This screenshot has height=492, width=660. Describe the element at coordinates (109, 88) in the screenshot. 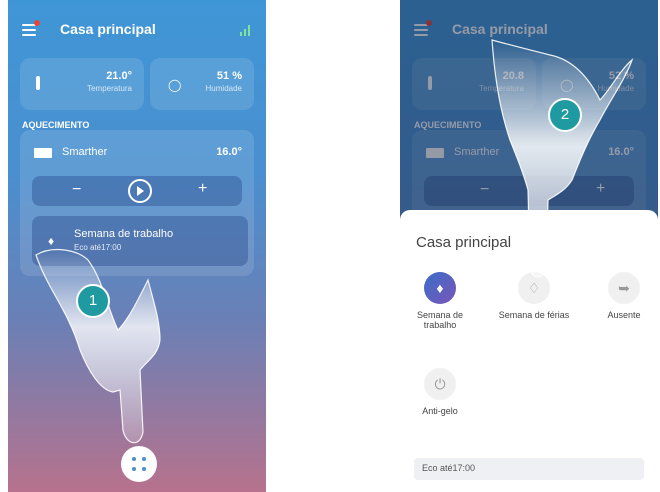

I see `temperature-label: Temperatura` at that location.